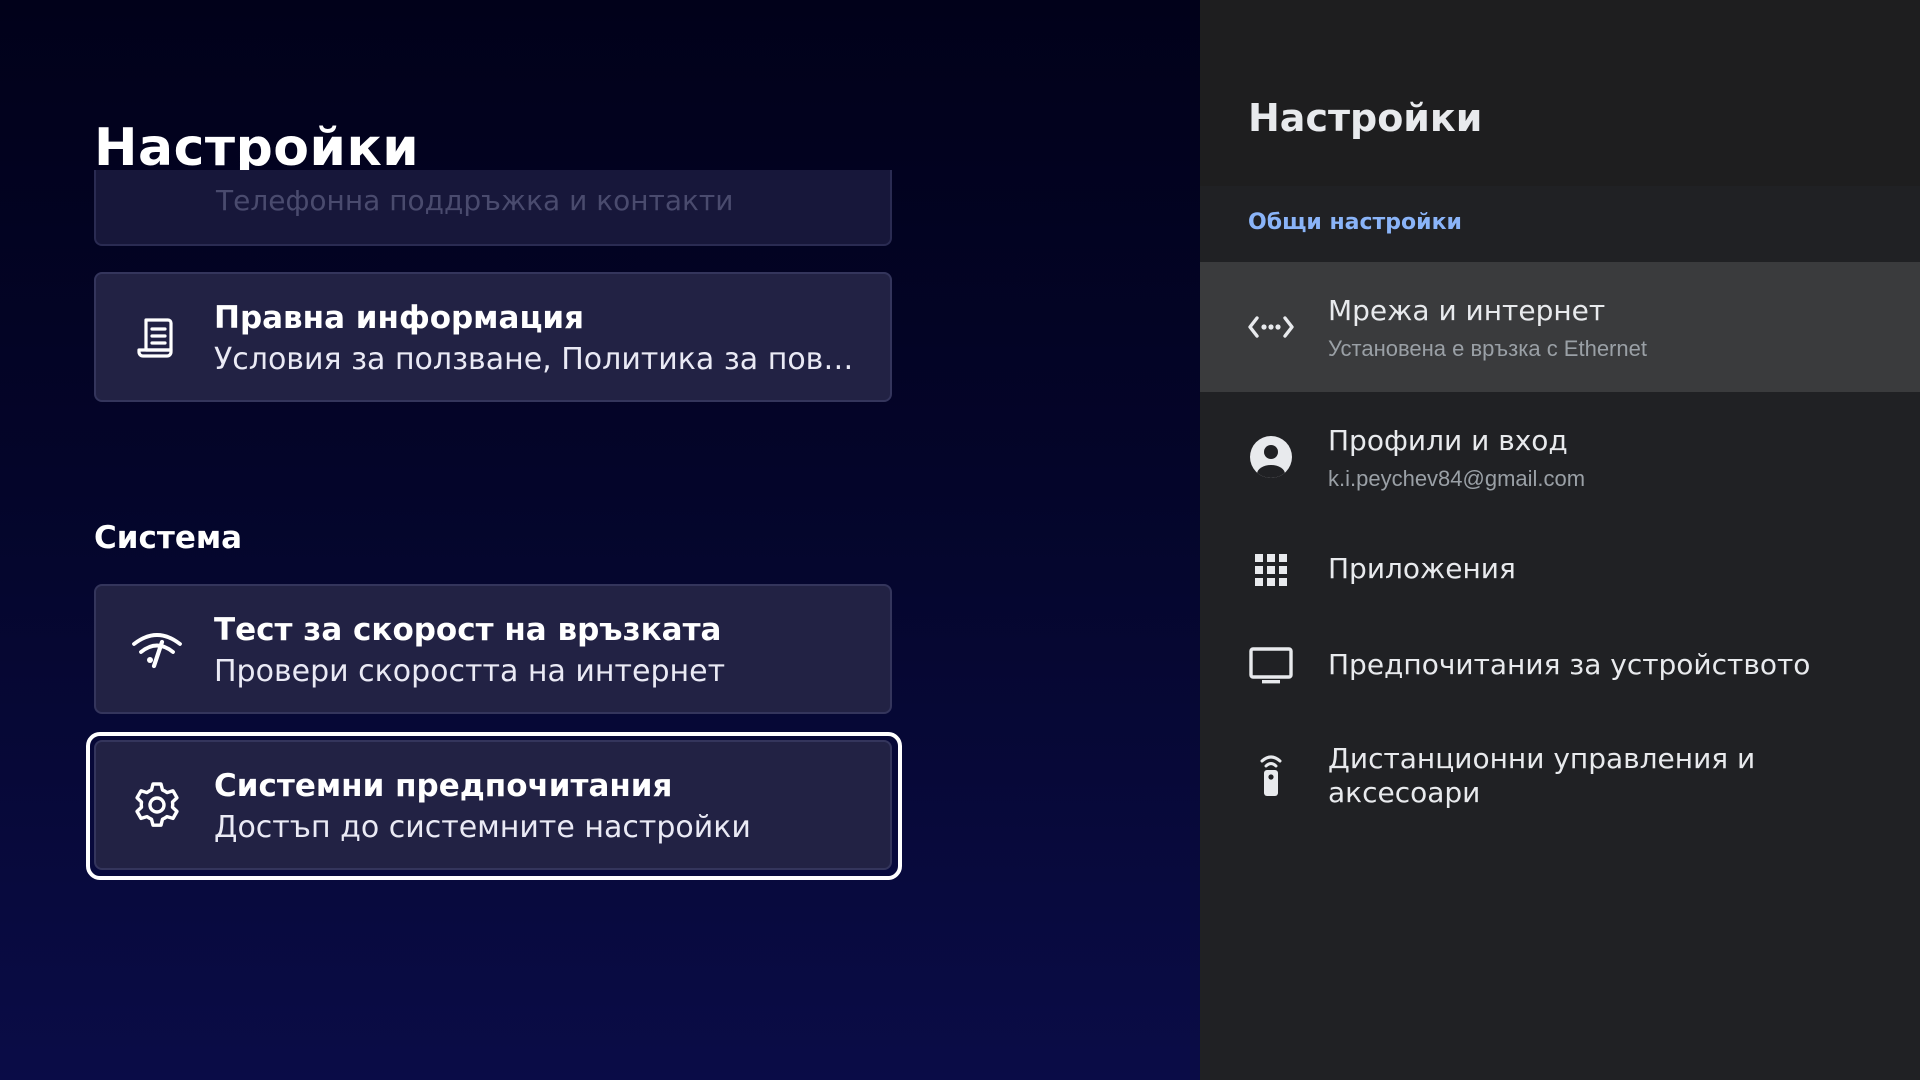 This screenshot has width=1920, height=1080. What do you see at coordinates (1467, 310) in the screenshot?
I see `menu-item-network-title: Мрежа и интернет` at bounding box center [1467, 310].